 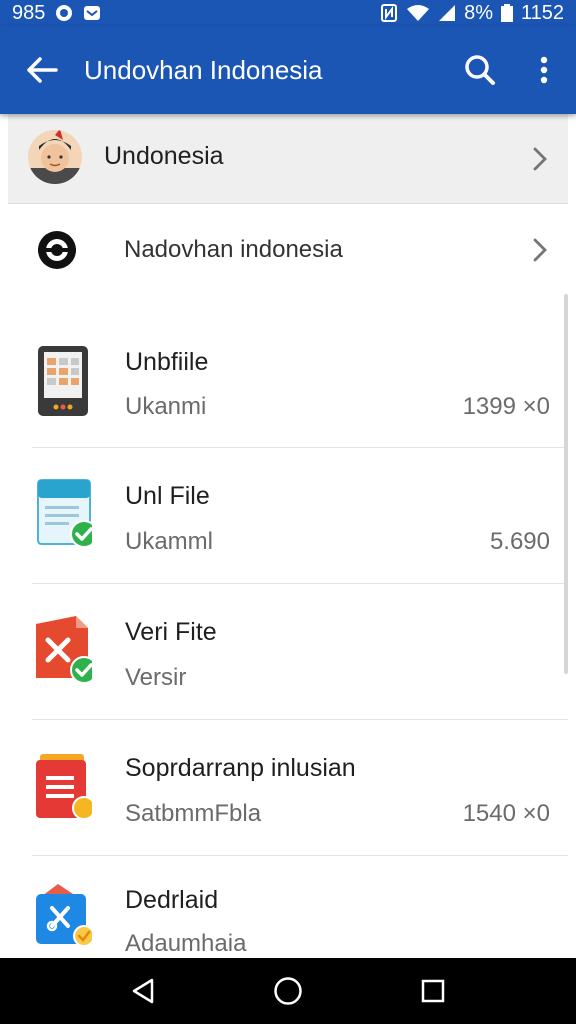 What do you see at coordinates (418, 13) in the screenshot?
I see `wifi-icon` at bounding box center [418, 13].